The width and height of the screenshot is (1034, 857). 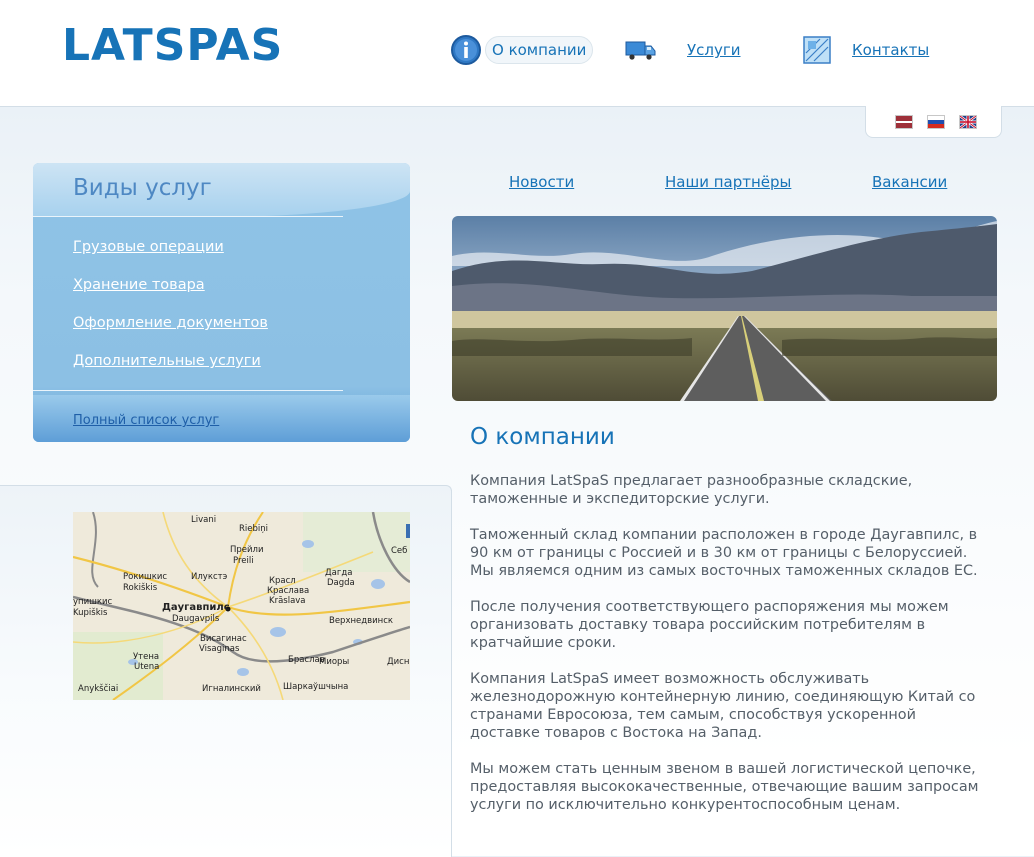 What do you see at coordinates (288, 591) in the screenshot?
I see `map-label: Краслава` at bounding box center [288, 591].